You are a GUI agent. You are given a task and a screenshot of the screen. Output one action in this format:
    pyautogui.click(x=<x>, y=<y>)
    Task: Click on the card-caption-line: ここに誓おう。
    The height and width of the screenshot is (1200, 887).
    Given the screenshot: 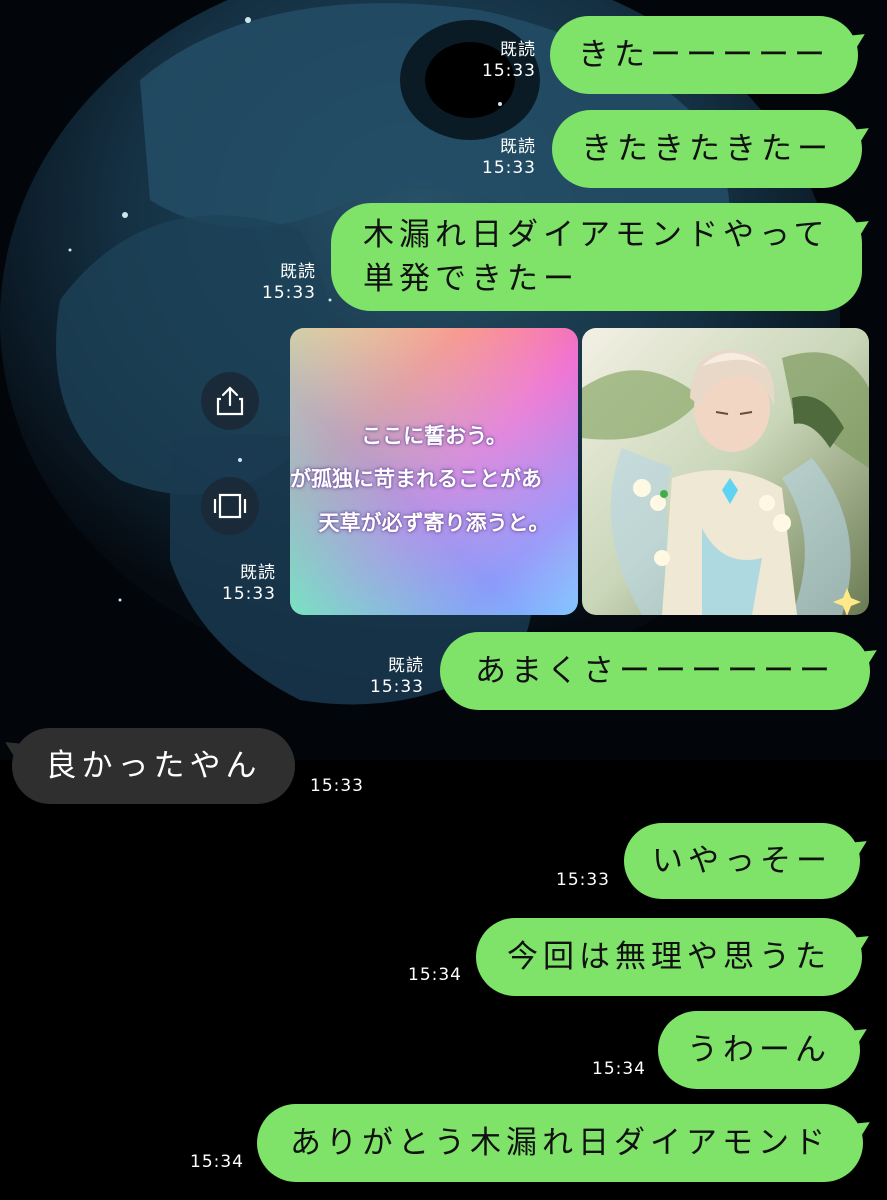 What is the action you would take?
    pyautogui.click(x=434, y=435)
    